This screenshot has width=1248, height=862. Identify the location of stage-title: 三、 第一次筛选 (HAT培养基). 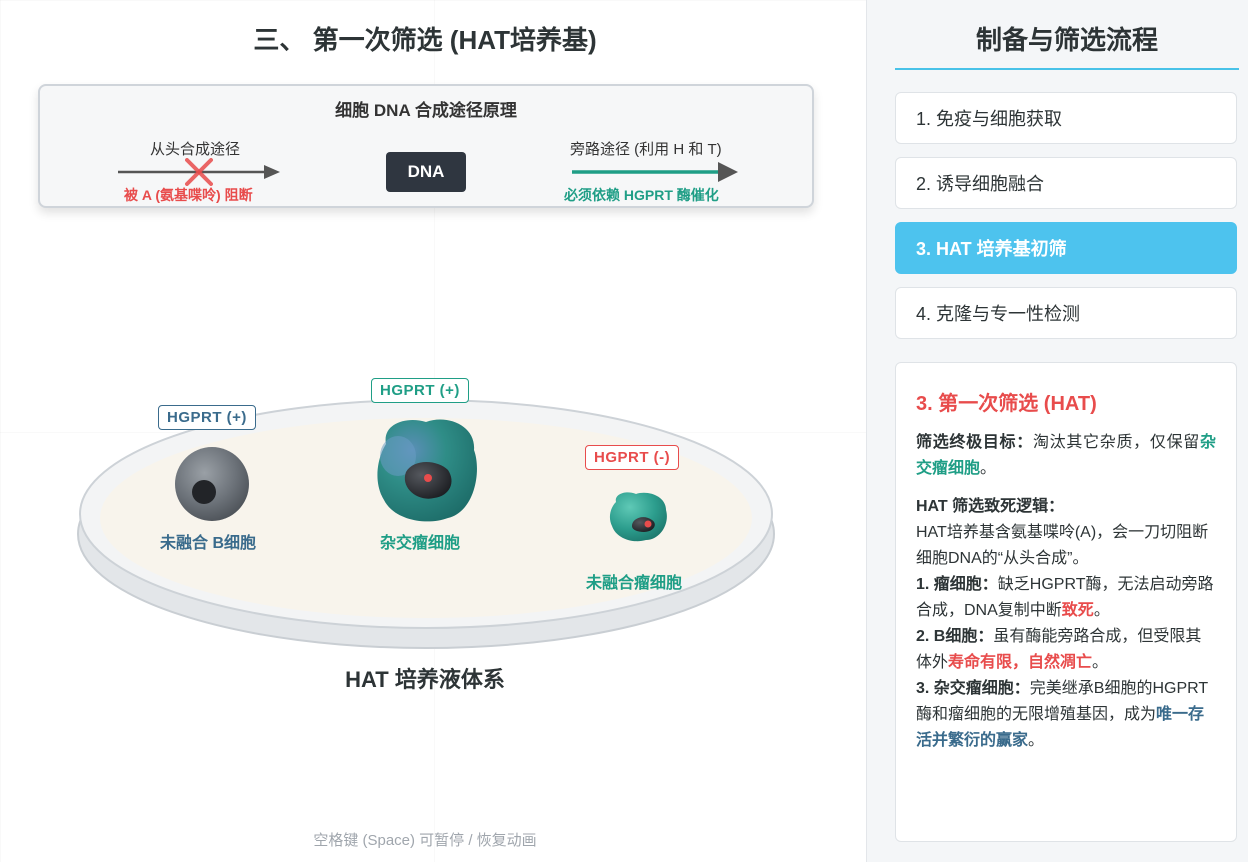
(425, 40).